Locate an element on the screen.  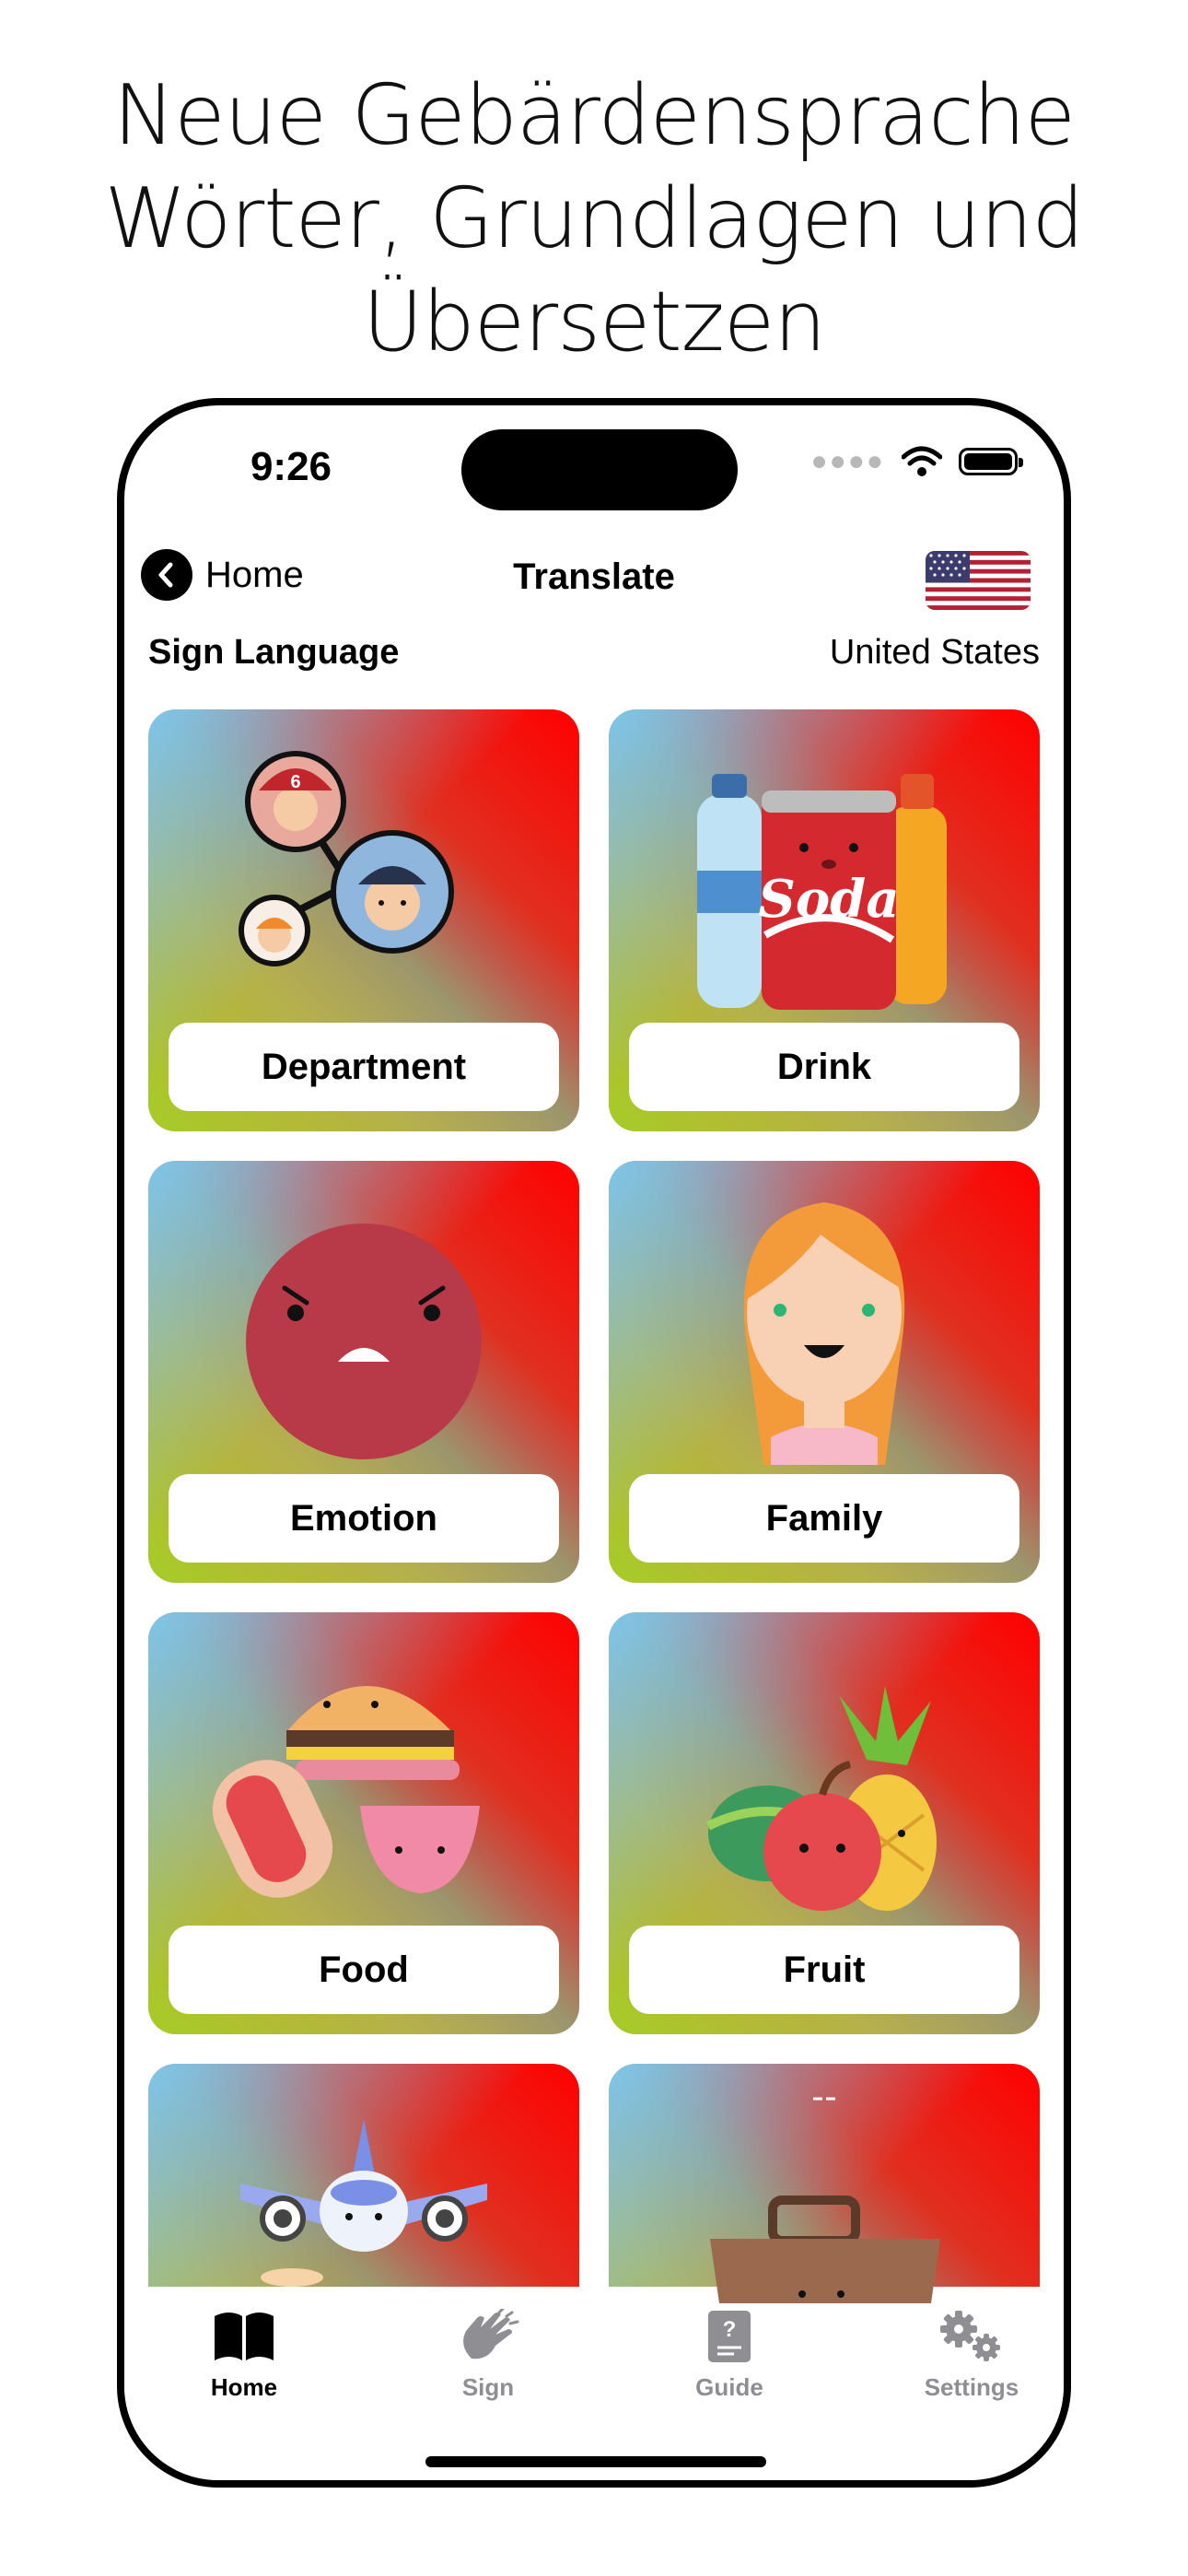
sign-language-label: Sign Language is located at coordinates (274, 652).